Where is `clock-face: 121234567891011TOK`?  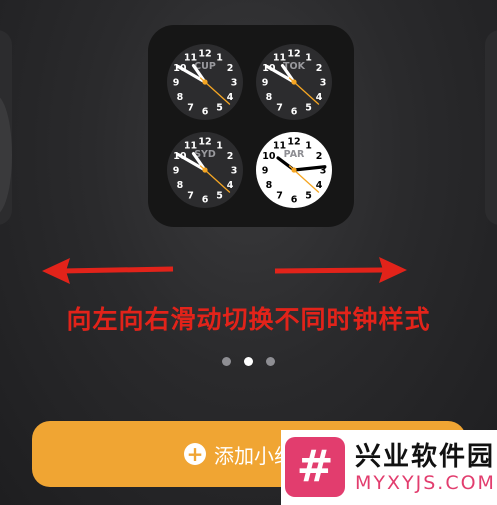 clock-face: 121234567891011TOK is located at coordinates (294, 82).